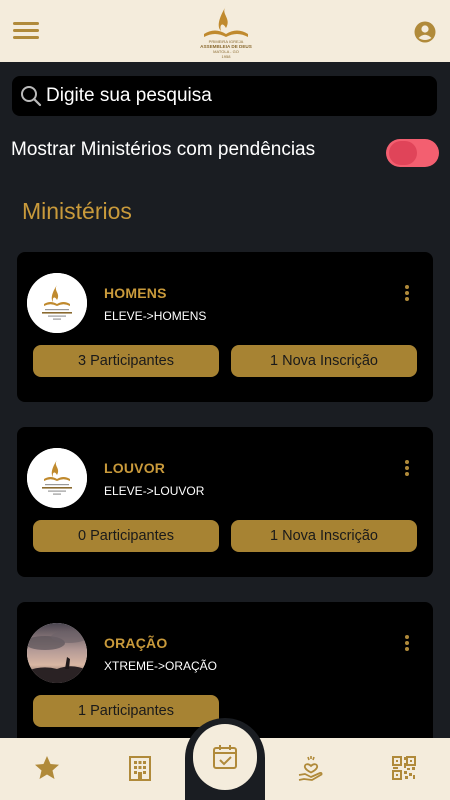 This screenshot has height=800, width=450. I want to click on pending-filter-toggle, so click(412, 153).